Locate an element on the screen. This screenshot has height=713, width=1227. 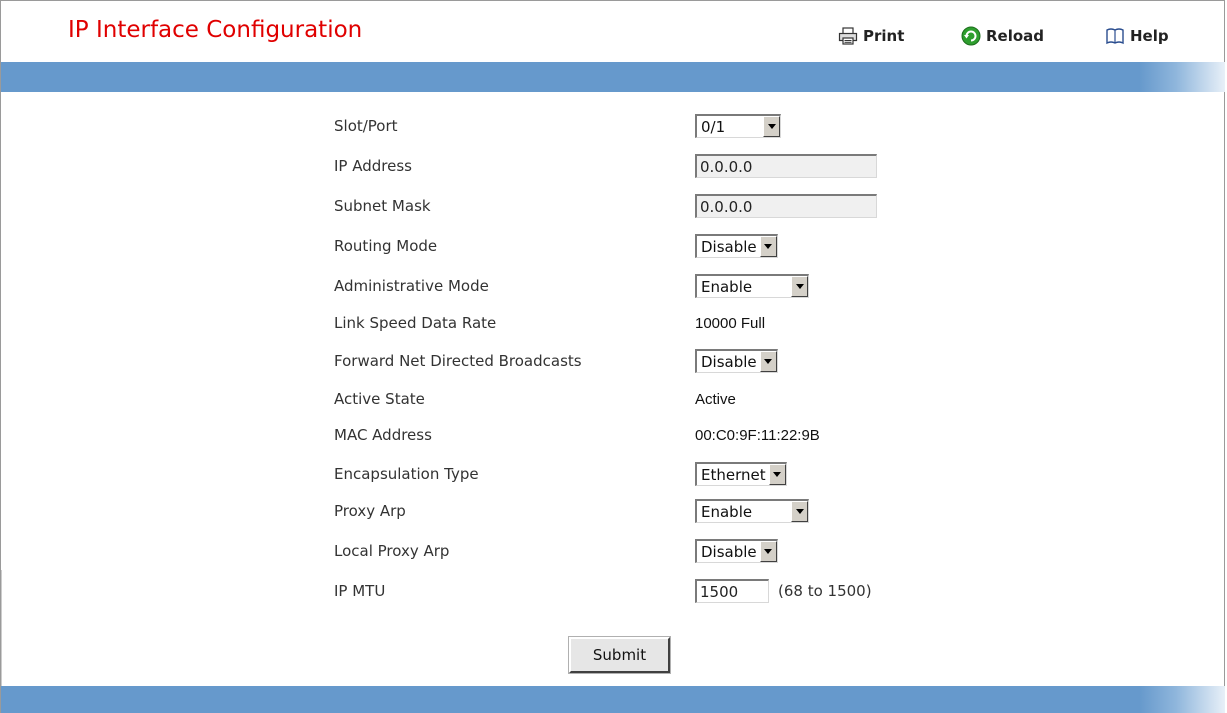
slot-port-control: 0/1 is located at coordinates (738, 126).